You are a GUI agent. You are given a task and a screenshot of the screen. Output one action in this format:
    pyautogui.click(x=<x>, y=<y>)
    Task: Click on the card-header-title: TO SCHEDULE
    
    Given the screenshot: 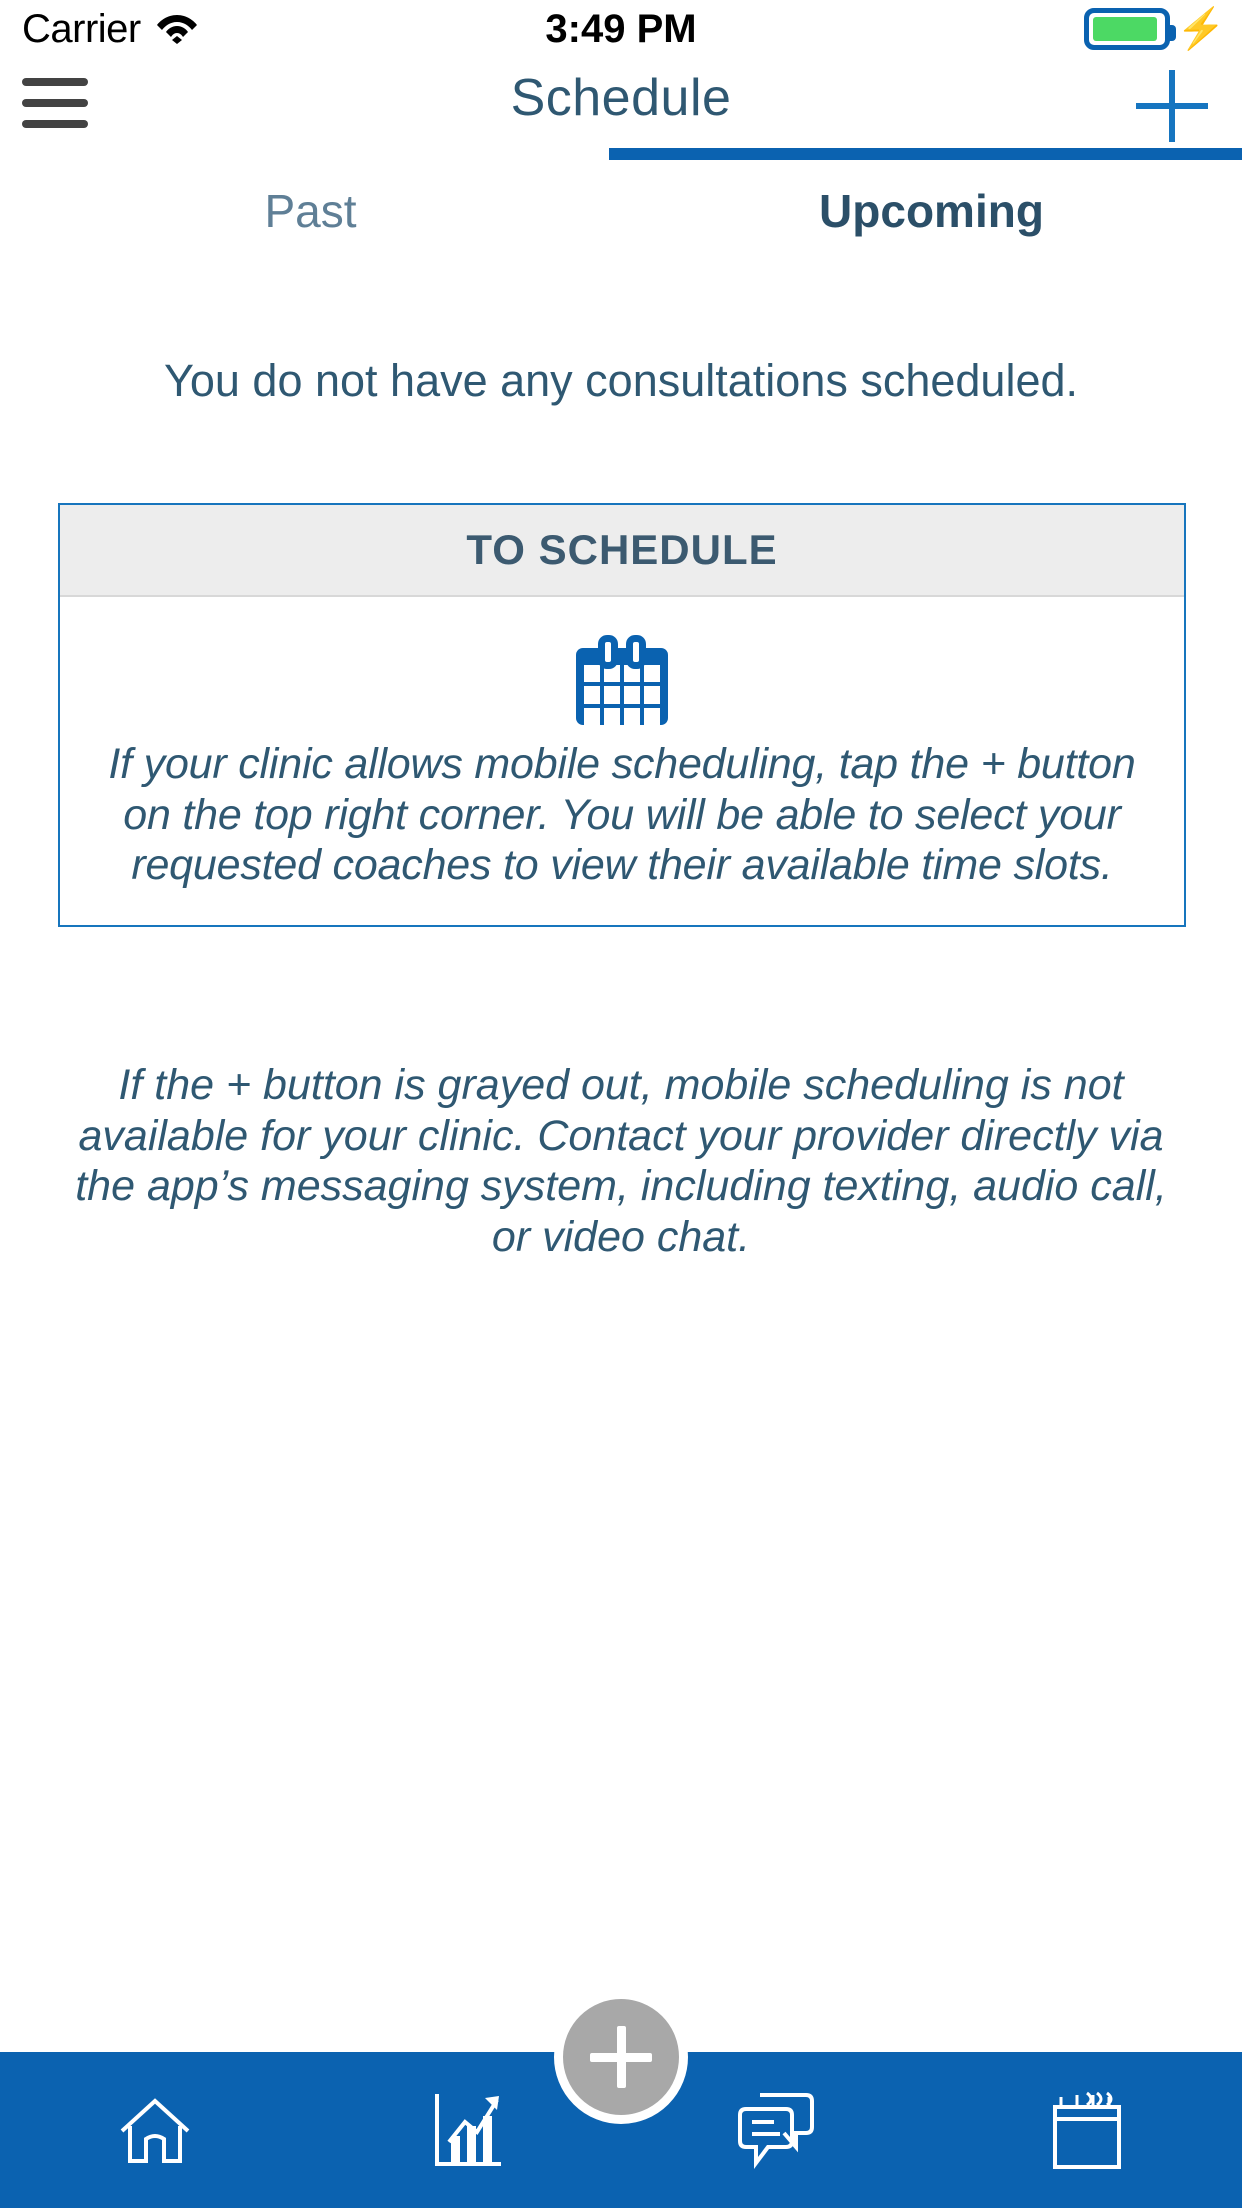 What is the action you would take?
    pyautogui.click(x=622, y=549)
    